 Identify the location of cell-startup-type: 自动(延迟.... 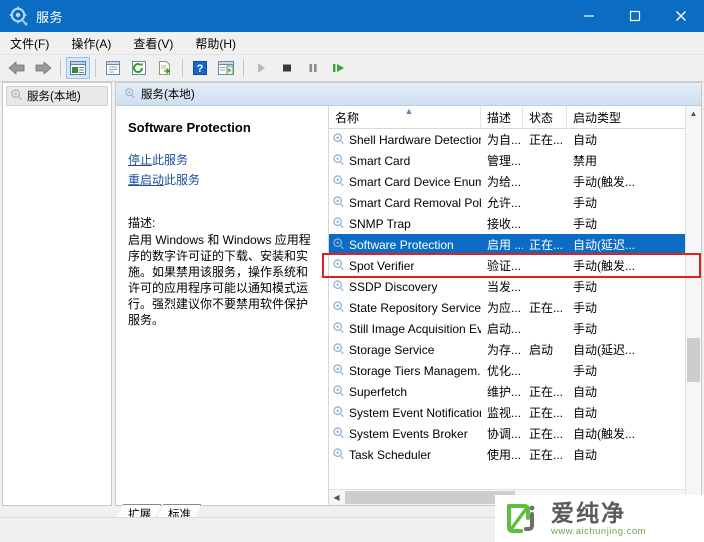
(604, 350).